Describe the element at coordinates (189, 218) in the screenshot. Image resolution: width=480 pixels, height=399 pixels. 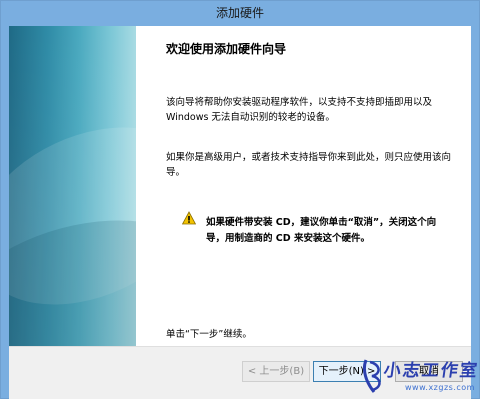
I see `warning-icon` at that location.